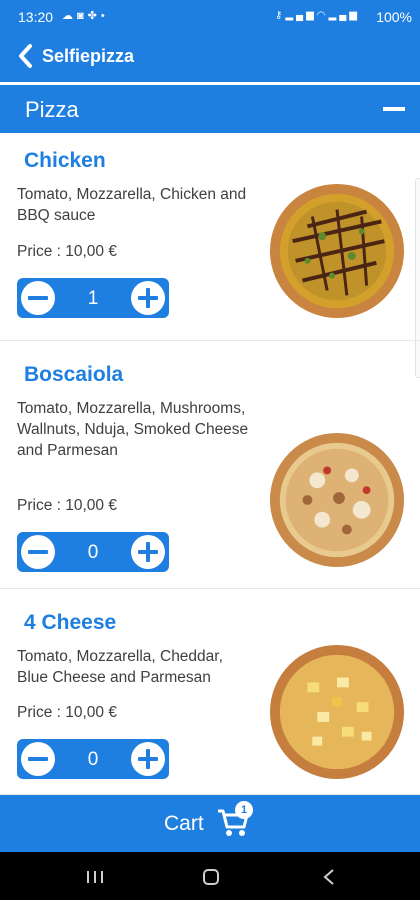 Image resolution: width=420 pixels, height=900 pixels. I want to click on wifi-icon: ◠, so click(322, 15).